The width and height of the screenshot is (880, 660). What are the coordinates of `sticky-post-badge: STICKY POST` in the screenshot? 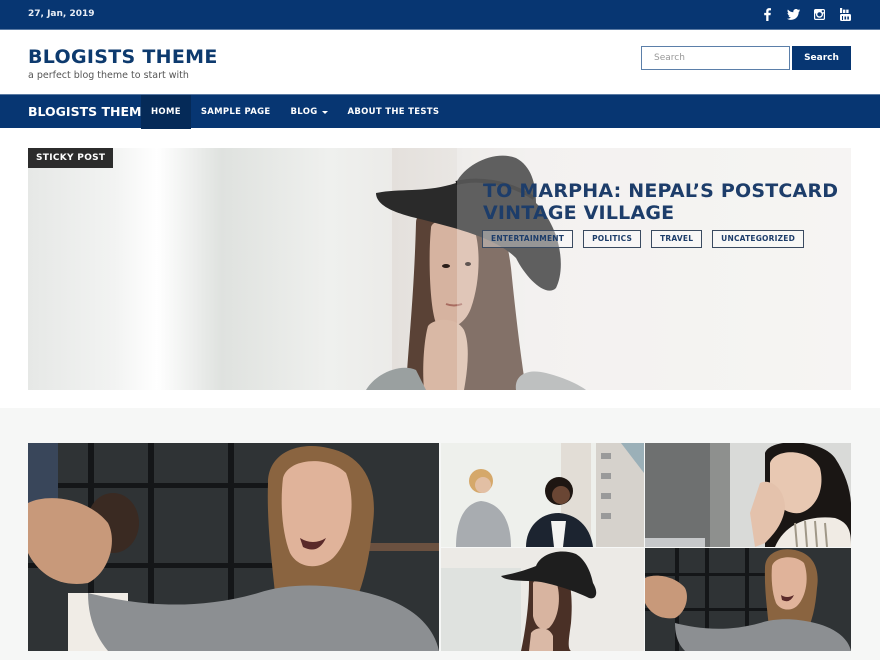 It's located at (71, 158).